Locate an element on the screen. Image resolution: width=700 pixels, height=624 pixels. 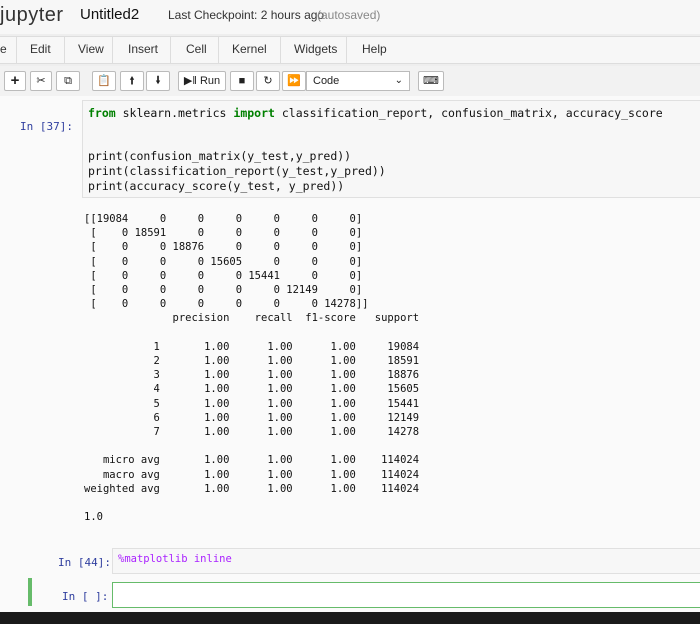
stop-icon: ■ is located at coordinates (242, 81).